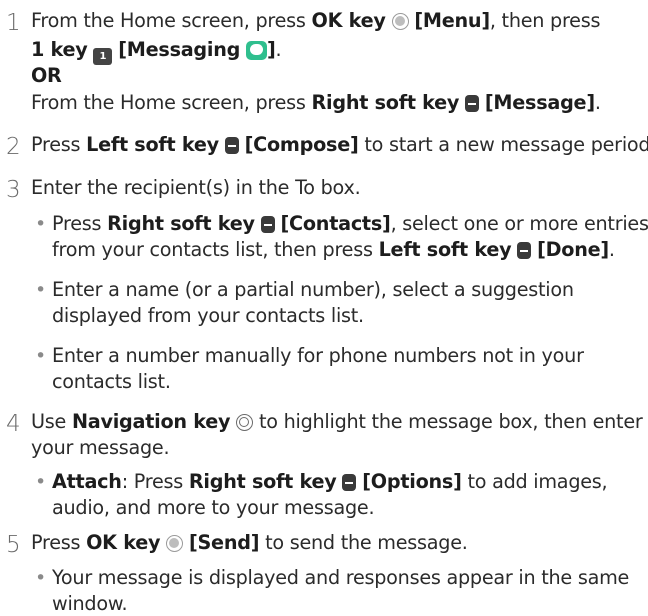 This screenshot has height=616, width=648. I want to click on navigation-key-icon, so click(245, 422).